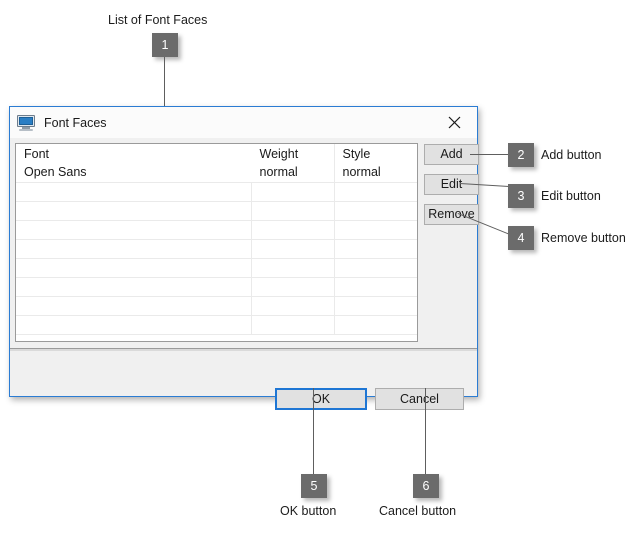 The image size is (637, 535). Describe the element at coordinates (243, 349) in the screenshot. I see `footer-separator` at that location.